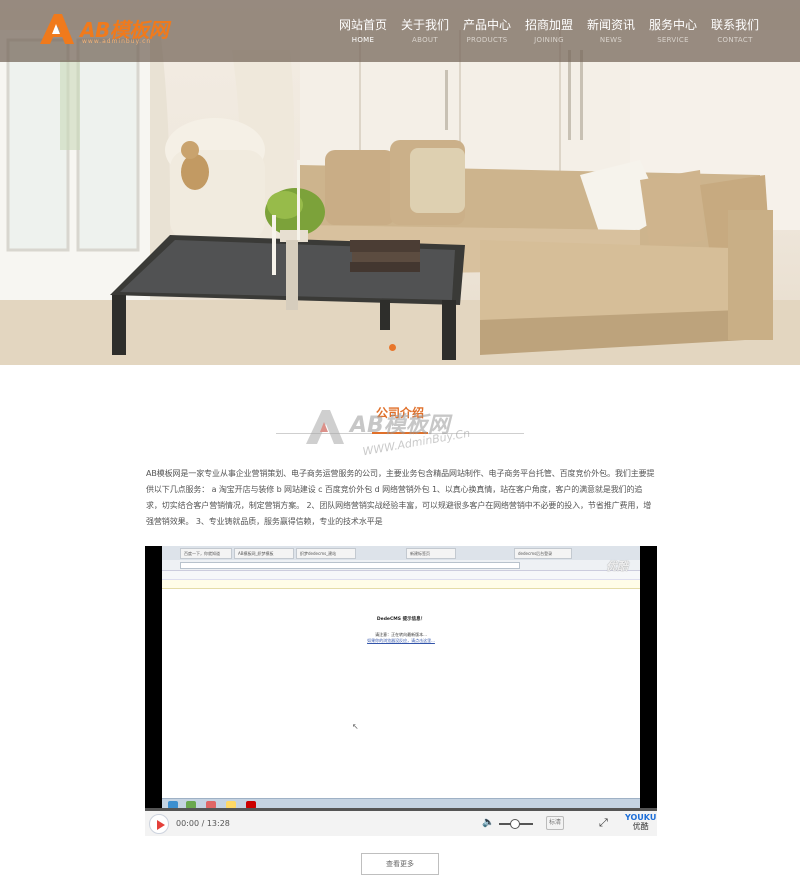  What do you see at coordinates (401, 565) in the screenshot?
I see `browser-address-bar` at bounding box center [401, 565].